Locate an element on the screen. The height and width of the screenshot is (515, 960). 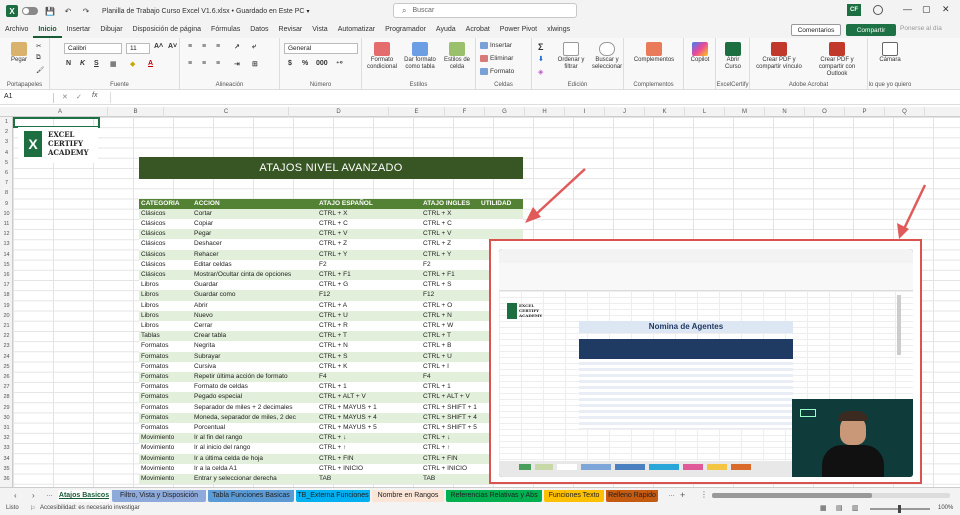
table-cell: CTRL + 1 is located at coordinates (451, 387).